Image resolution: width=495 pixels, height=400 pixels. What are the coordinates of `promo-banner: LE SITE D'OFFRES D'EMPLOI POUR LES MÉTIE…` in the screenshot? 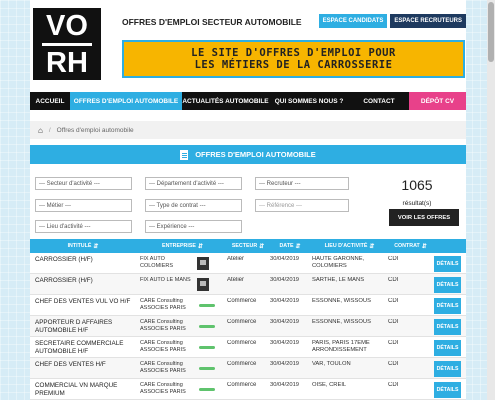 It's located at (293, 59).